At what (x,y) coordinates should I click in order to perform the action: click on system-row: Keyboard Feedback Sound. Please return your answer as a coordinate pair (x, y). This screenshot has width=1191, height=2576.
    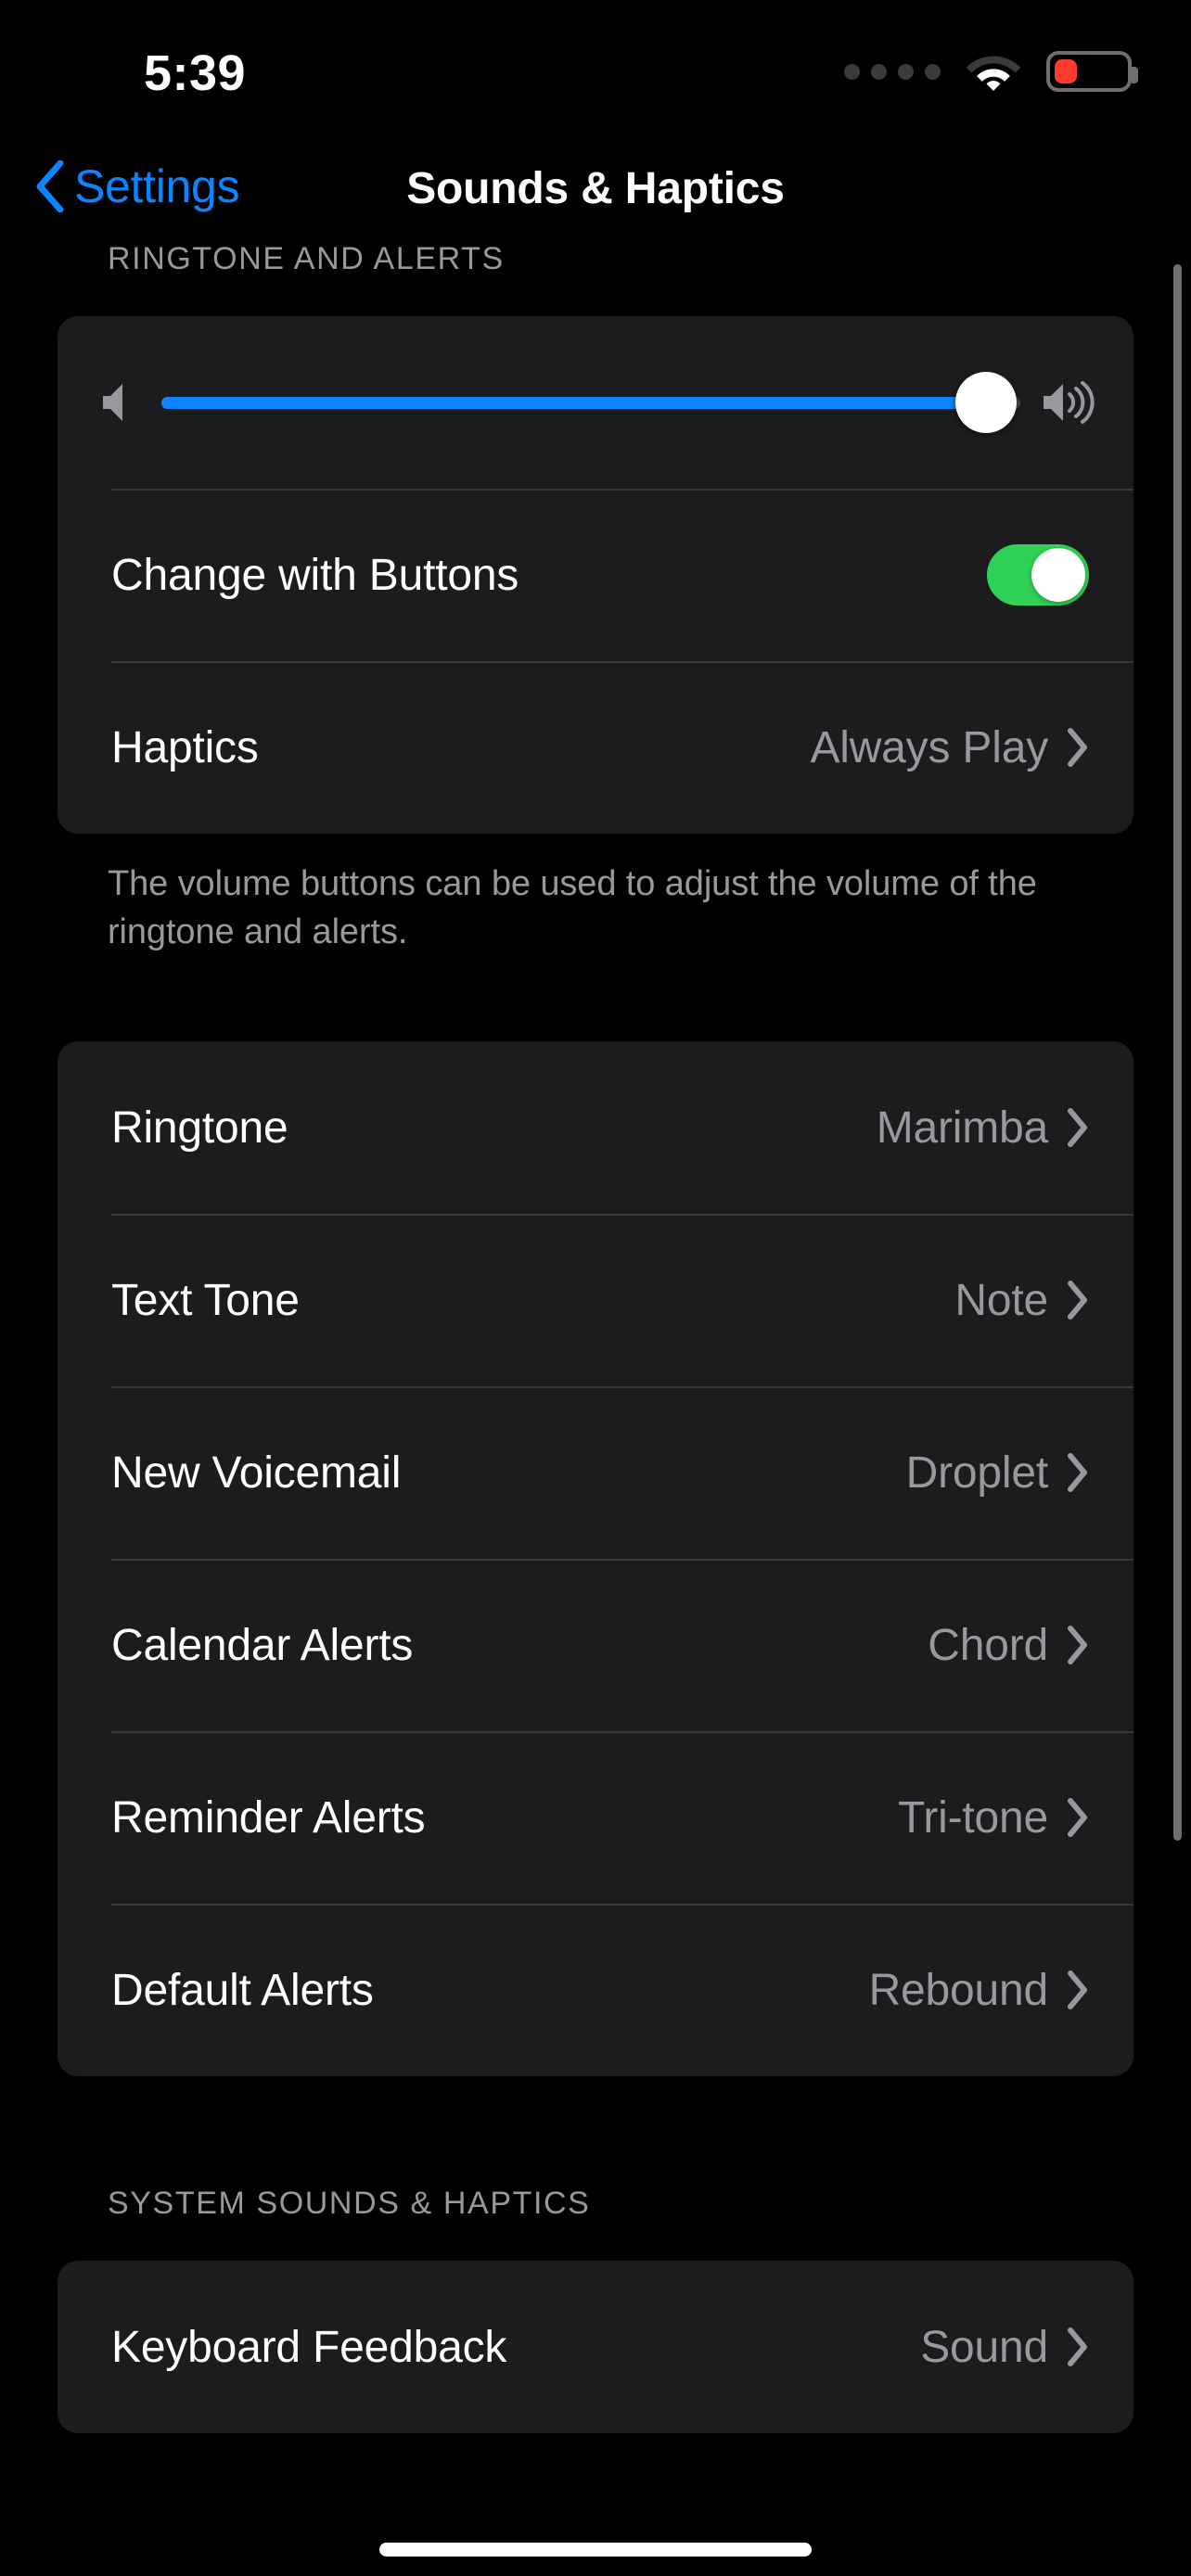
    Looking at the image, I should click on (595, 2347).